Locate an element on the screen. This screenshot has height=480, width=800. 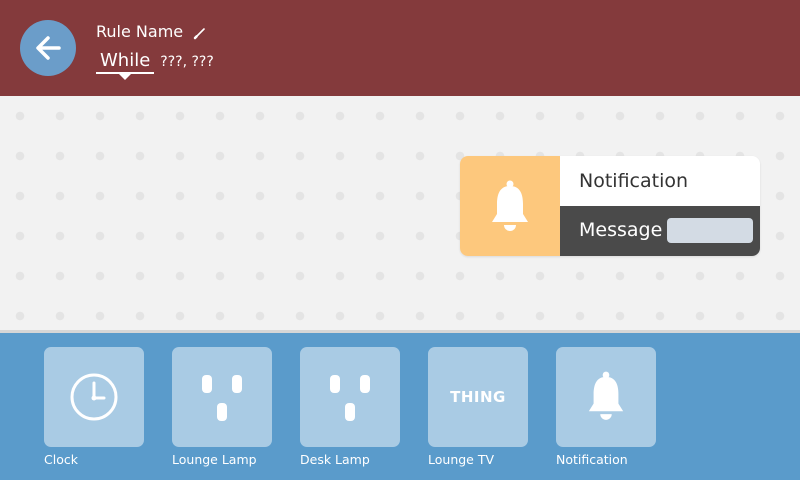
palette-item-label: Clock is located at coordinates (61, 459).